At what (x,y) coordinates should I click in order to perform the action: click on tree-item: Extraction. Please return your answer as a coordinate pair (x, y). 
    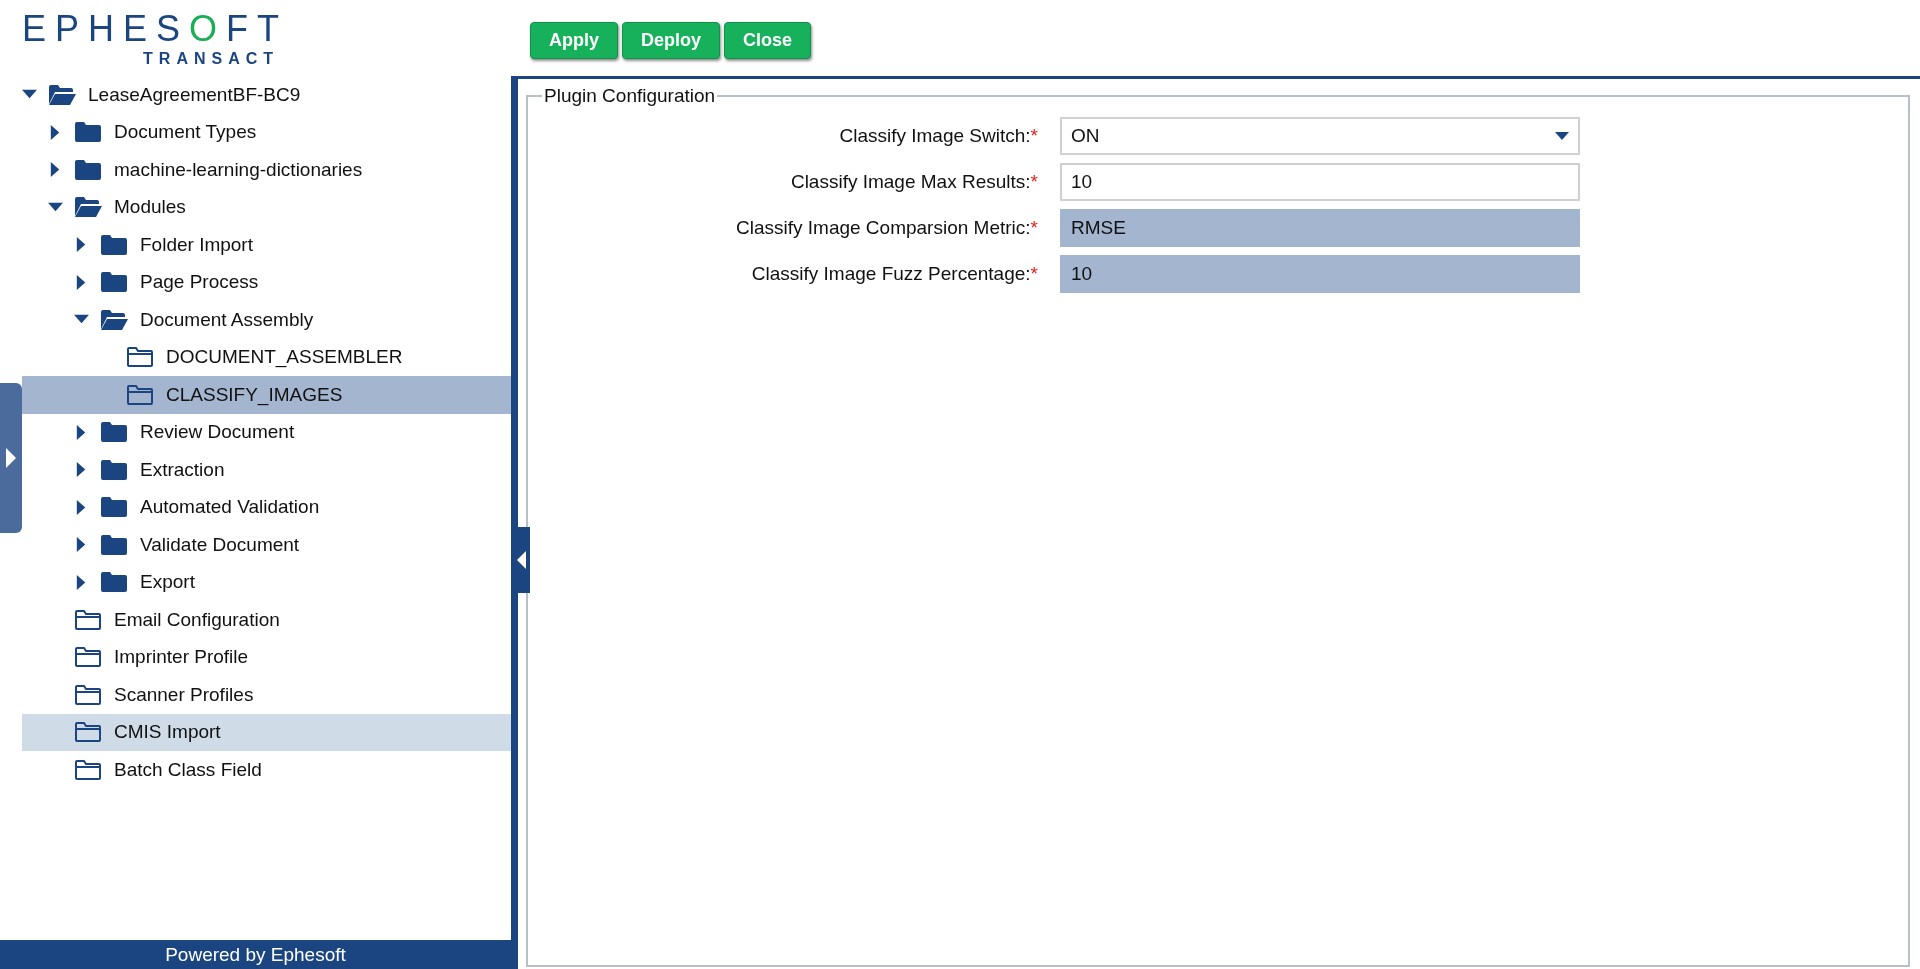
    Looking at the image, I should click on (266, 470).